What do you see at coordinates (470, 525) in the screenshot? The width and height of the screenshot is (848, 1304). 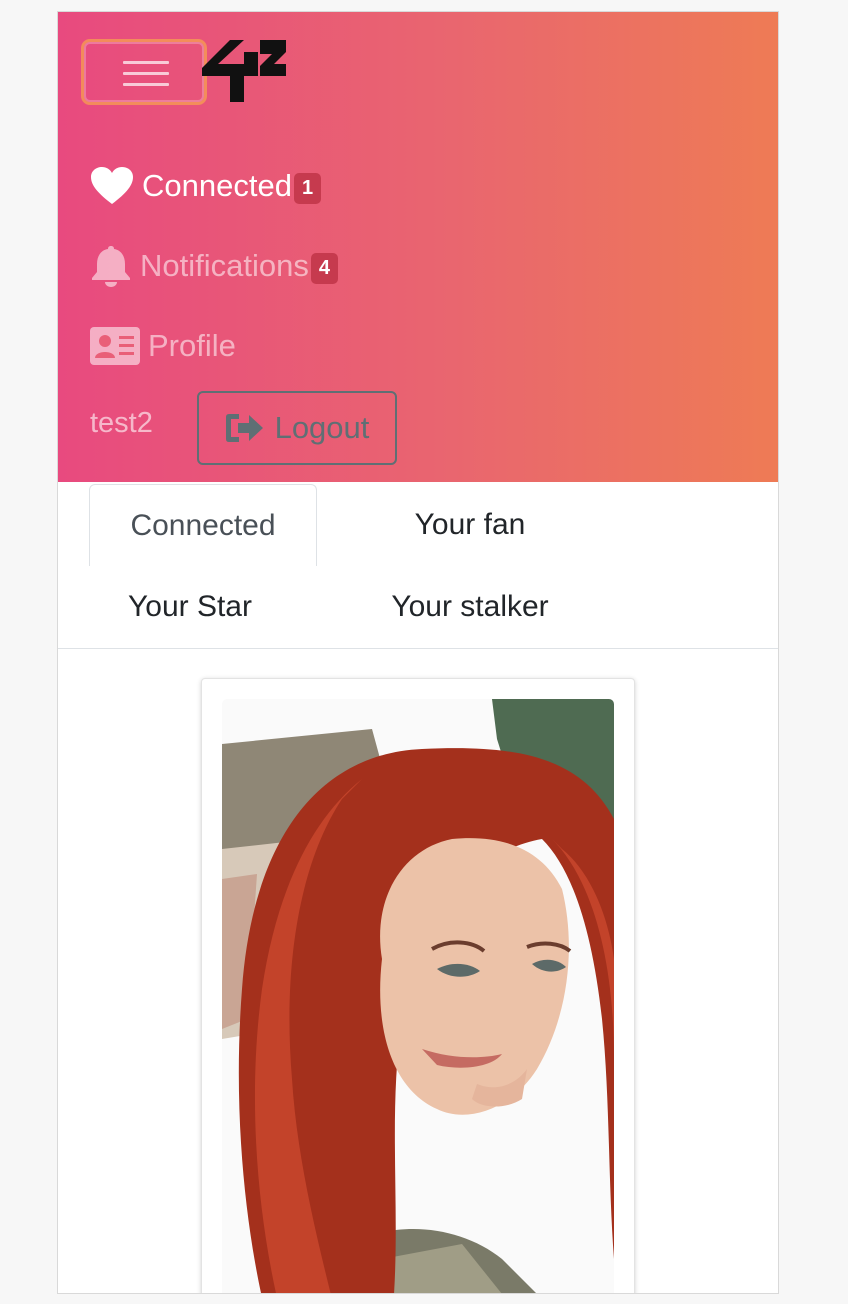 I see `tab-your-fan: Your fan` at bounding box center [470, 525].